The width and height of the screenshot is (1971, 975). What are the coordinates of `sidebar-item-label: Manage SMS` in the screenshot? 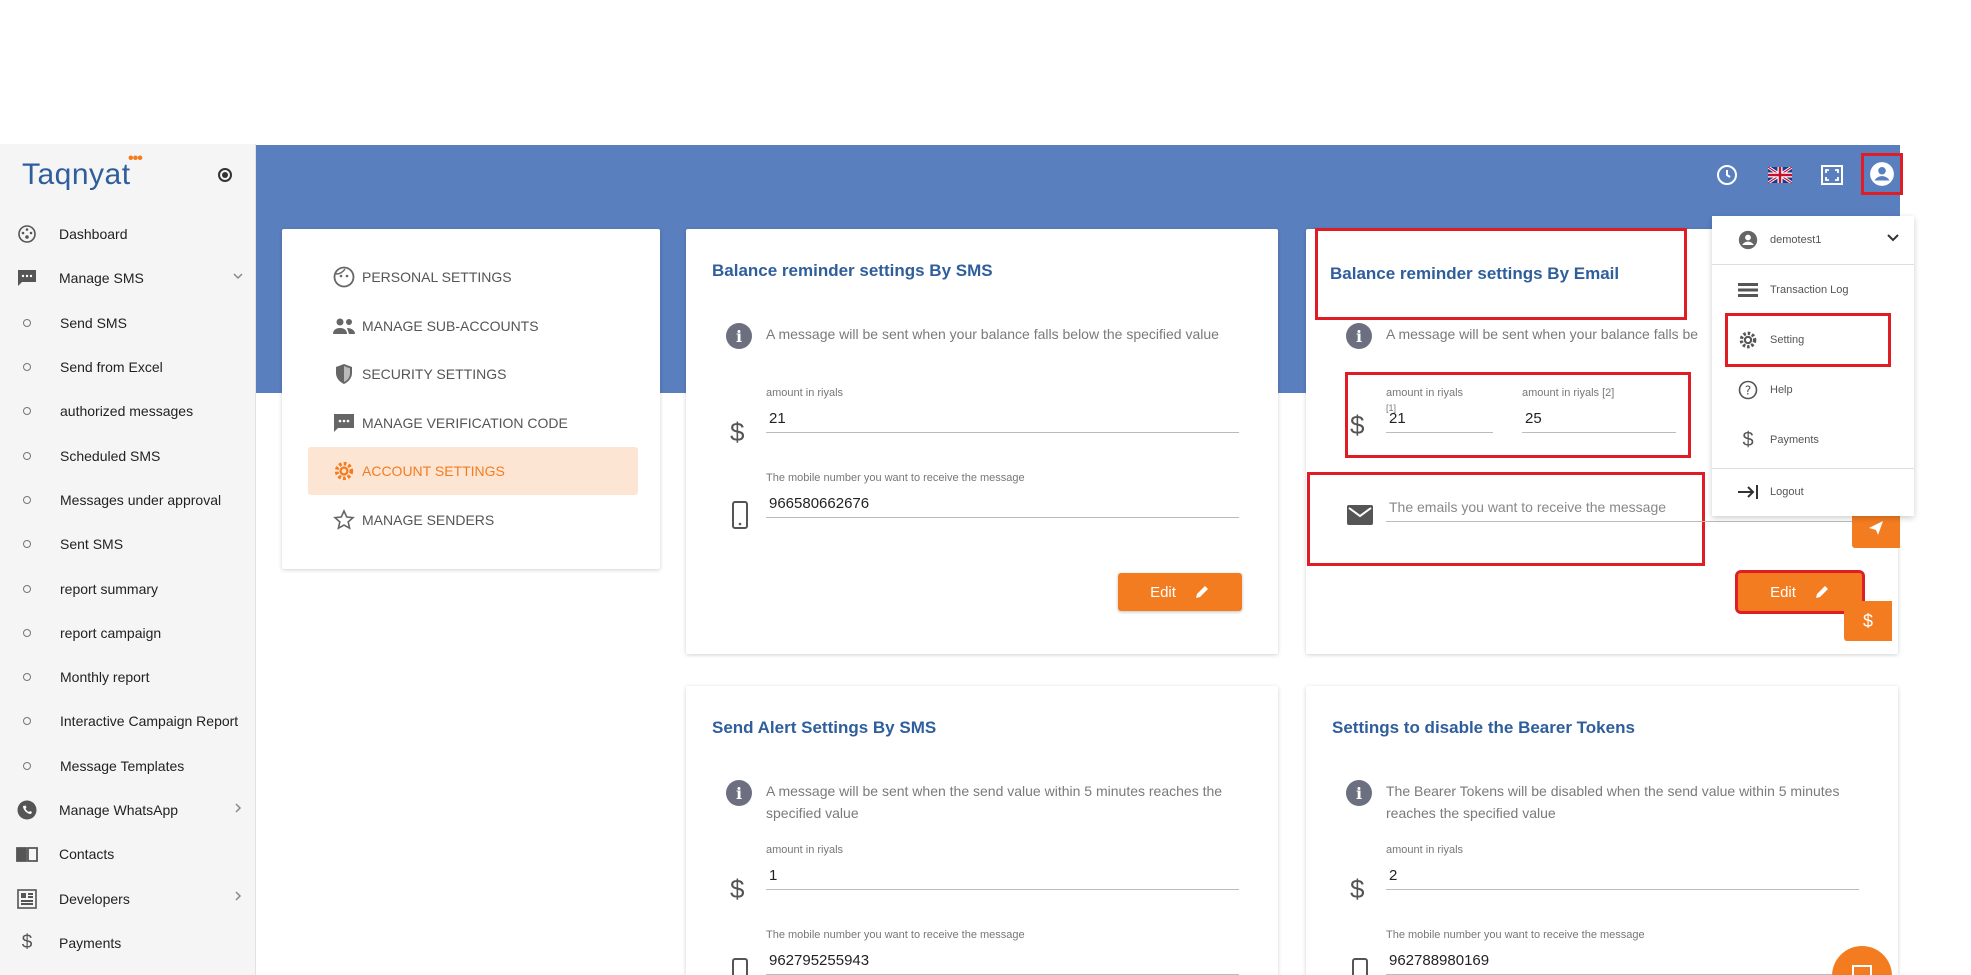 It's located at (101, 278).